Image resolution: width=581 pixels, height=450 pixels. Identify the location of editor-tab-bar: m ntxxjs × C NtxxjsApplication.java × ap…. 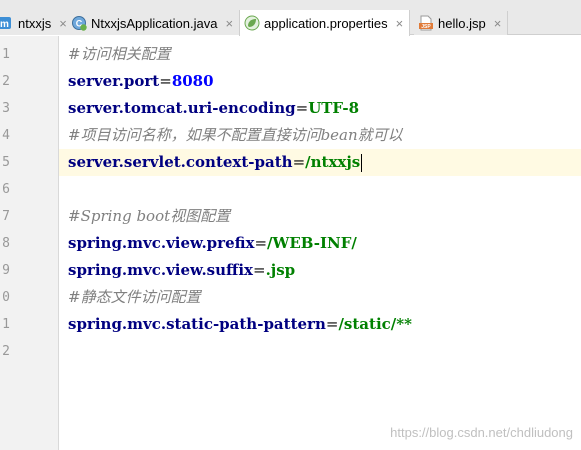
(290, 18).